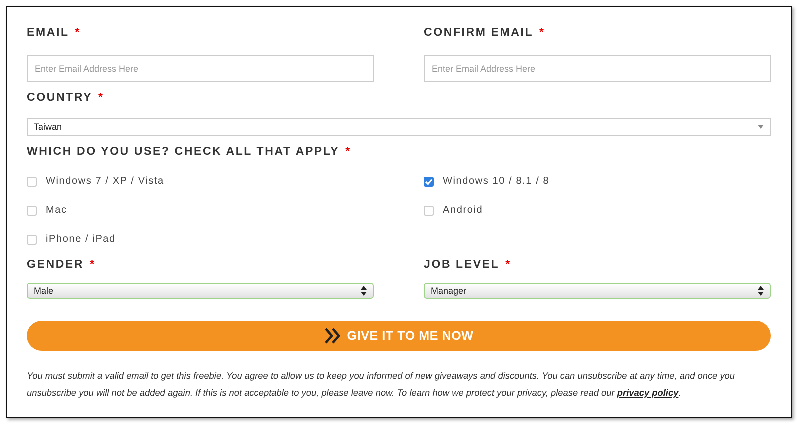 The width and height of the screenshot is (800, 428). Describe the element at coordinates (761, 127) in the screenshot. I see `dropdown-arrow-icon` at that location.